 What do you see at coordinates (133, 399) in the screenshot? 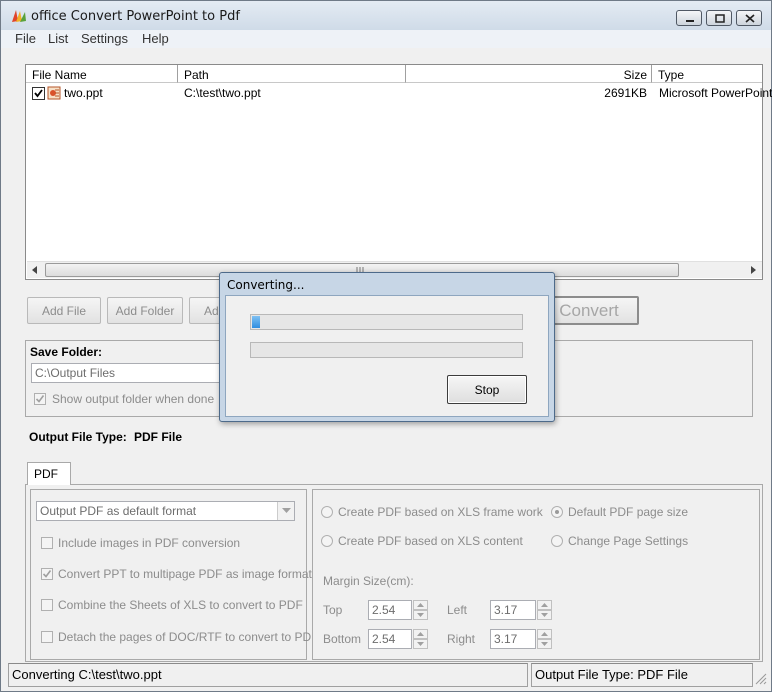
I see `show-output-folder-label: Show output folder when done` at bounding box center [133, 399].